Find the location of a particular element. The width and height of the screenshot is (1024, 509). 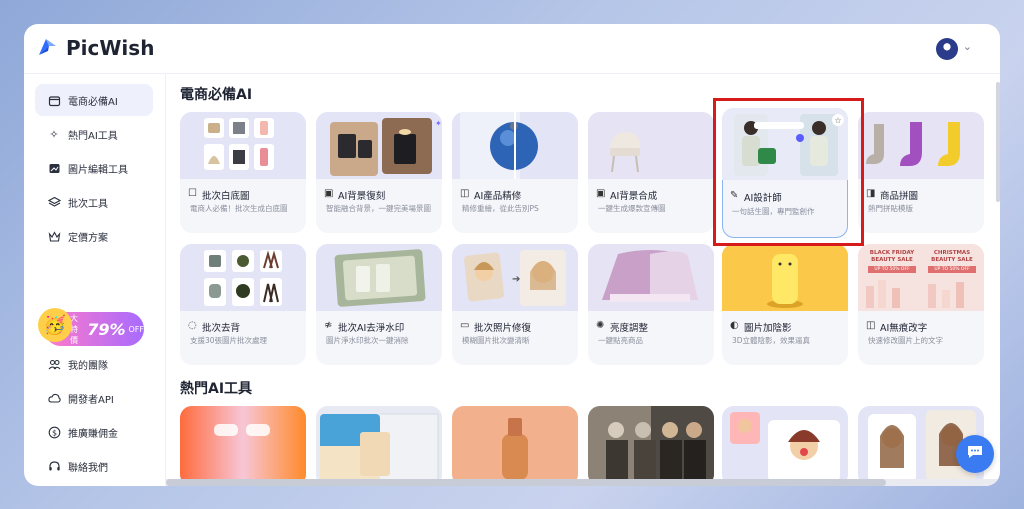

card-title: 批次白底圖 is located at coordinates (226, 196).